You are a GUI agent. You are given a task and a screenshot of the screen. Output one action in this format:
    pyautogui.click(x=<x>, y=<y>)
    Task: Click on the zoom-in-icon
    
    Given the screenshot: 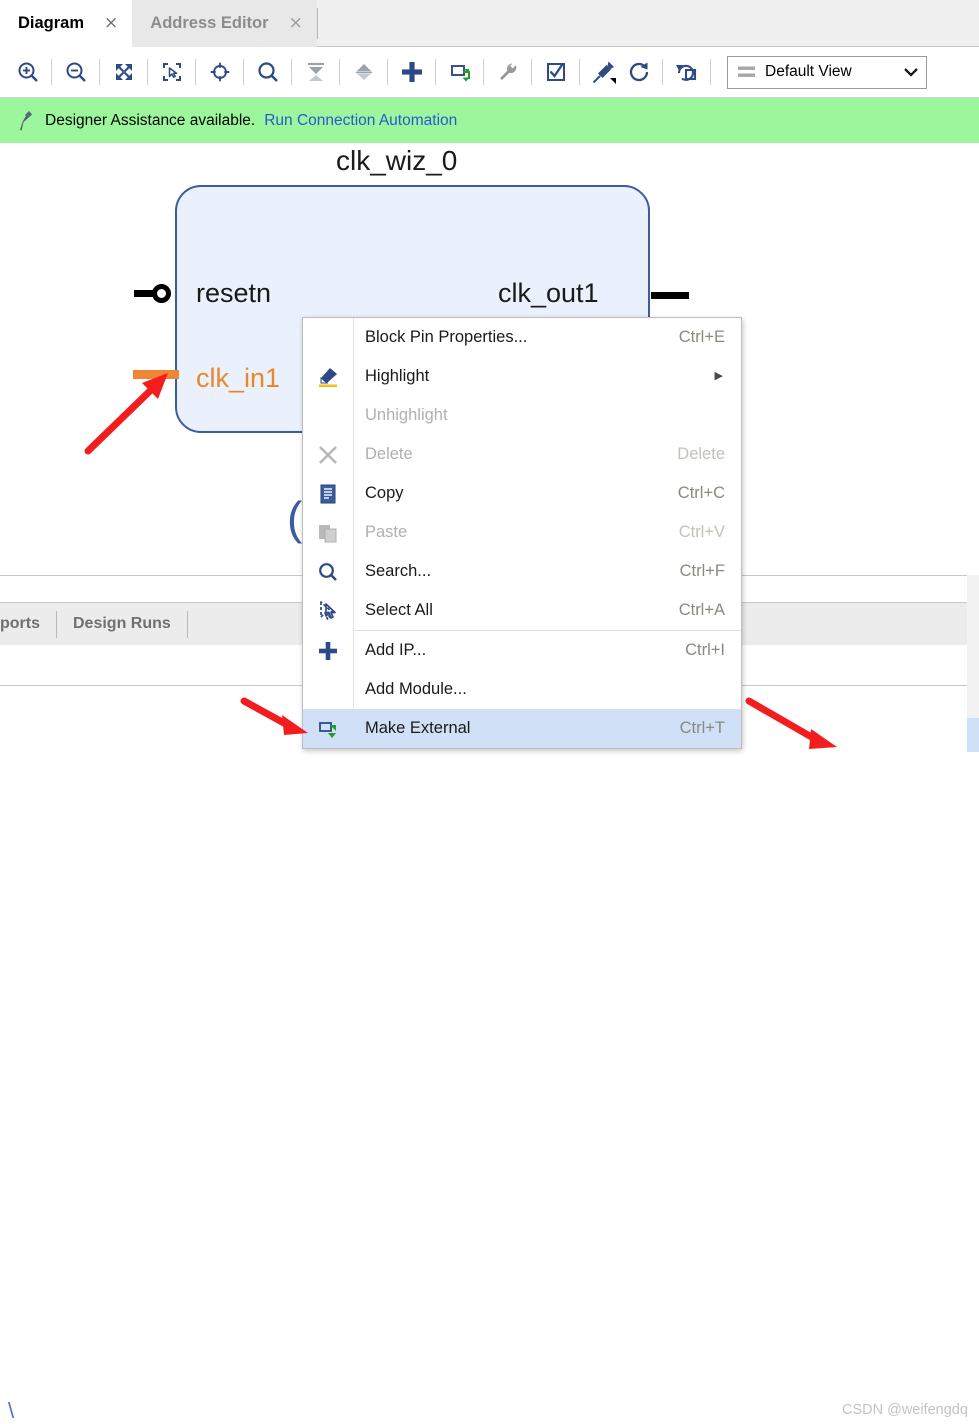 What is the action you would take?
    pyautogui.click(x=28, y=72)
    